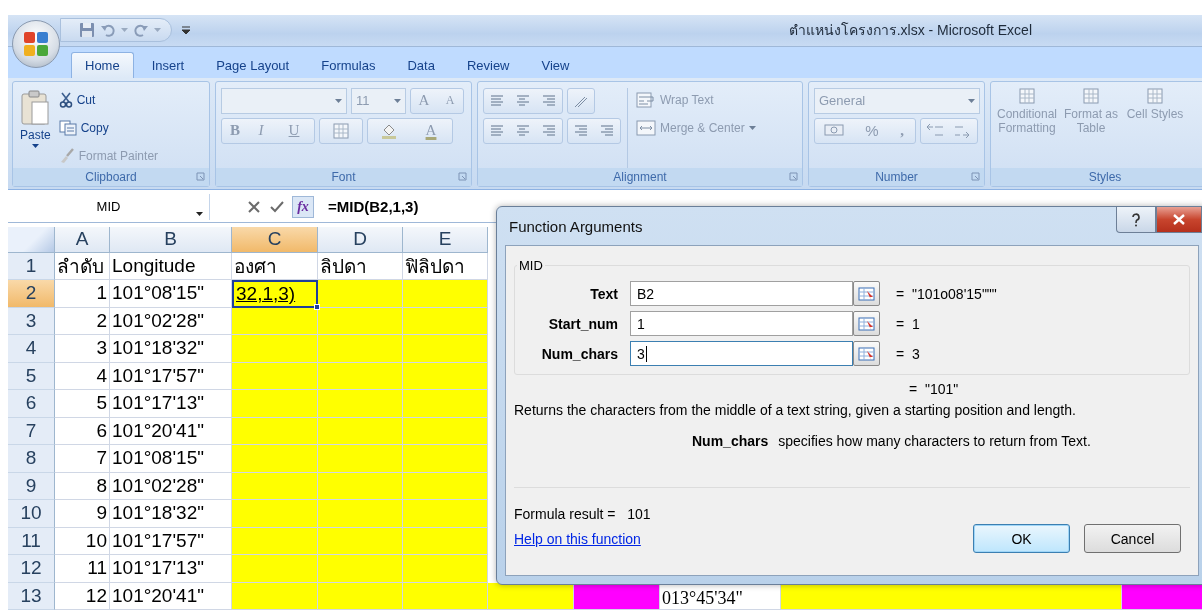 Image resolution: width=1202 pixels, height=610 pixels. I want to click on active-cell: 32,1,3), so click(275, 294).